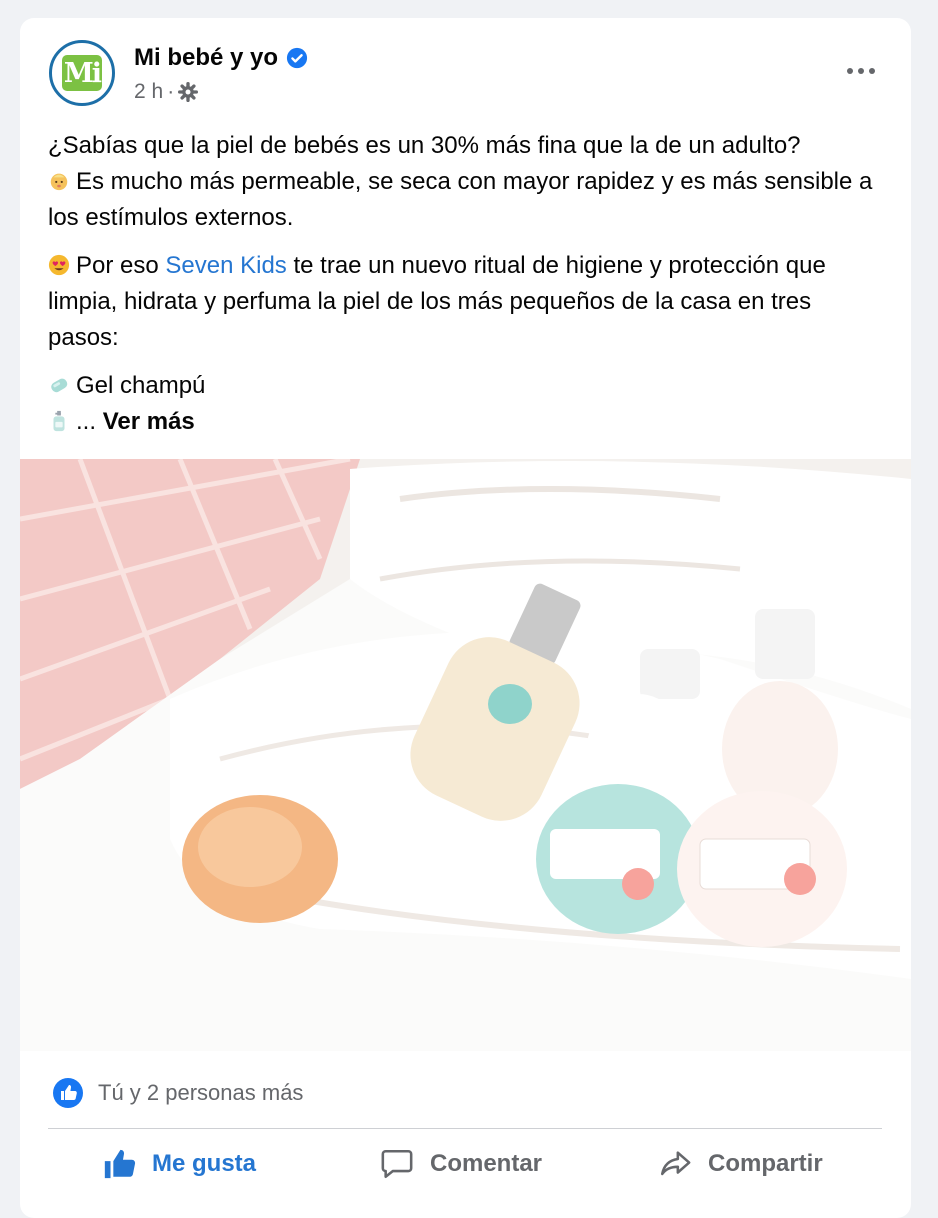  Describe the element at coordinates (120, 1164) in the screenshot. I see `thumbs-up-icon` at that location.